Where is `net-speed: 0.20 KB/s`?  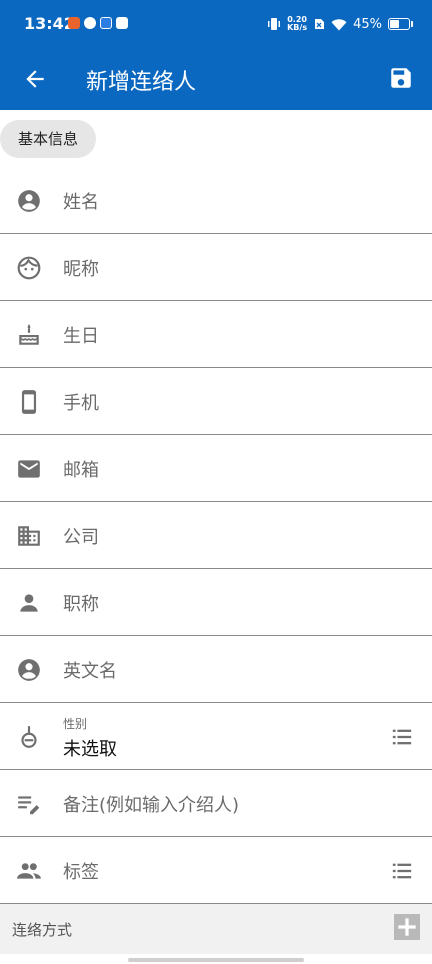
net-speed: 0.20 KB/s is located at coordinates (297, 24).